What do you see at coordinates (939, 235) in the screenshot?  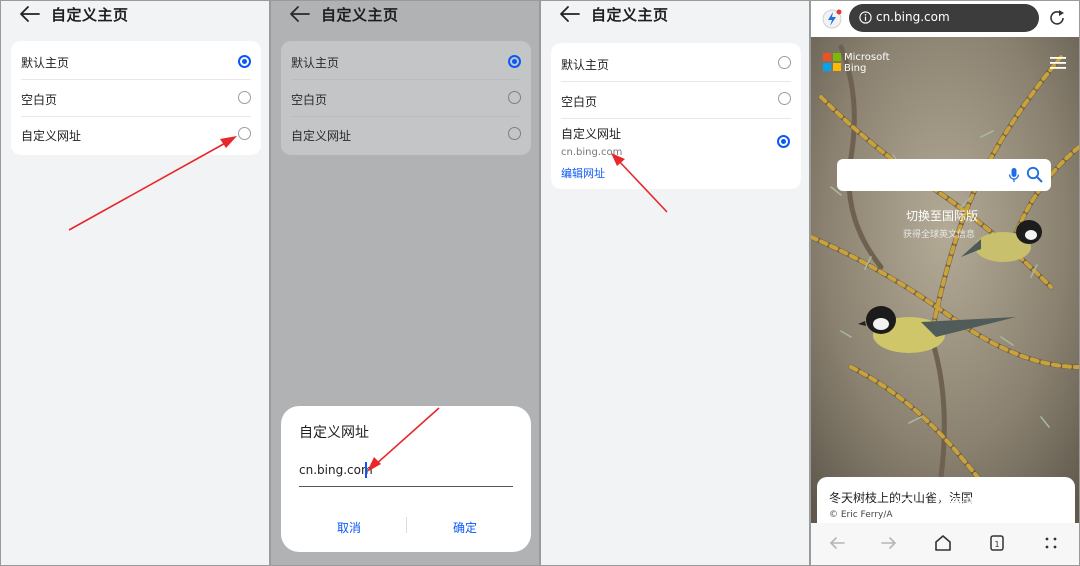 I see `switch-international-subtext: 获得全球英文信息` at bounding box center [939, 235].